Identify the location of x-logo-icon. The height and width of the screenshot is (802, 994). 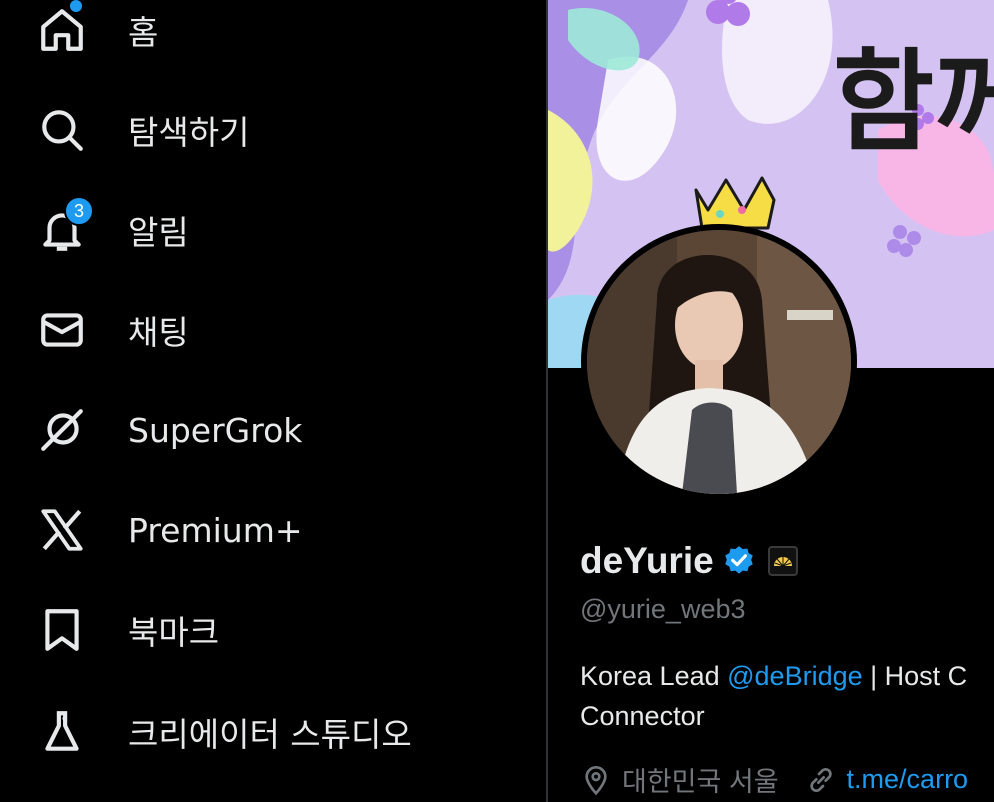
(62, 530).